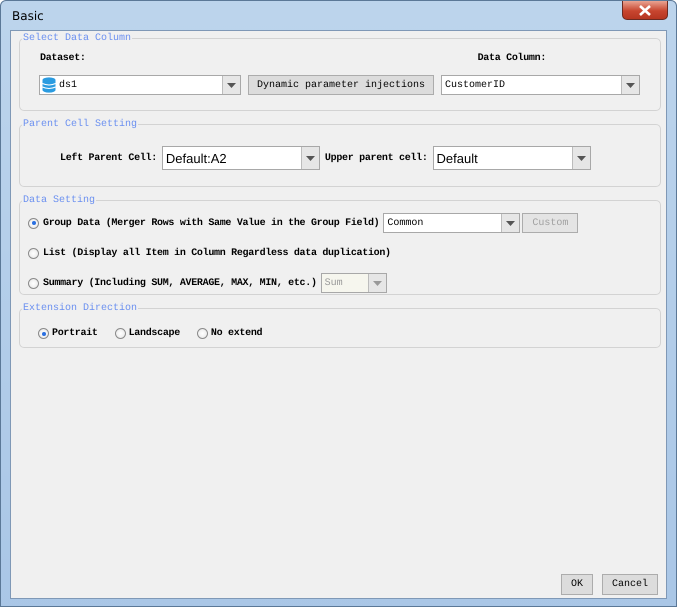 This screenshot has height=607, width=677. What do you see at coordinates (154, 333) in the screenshot?
I see `option-label: Landscape` at bounding box center [154, 333].